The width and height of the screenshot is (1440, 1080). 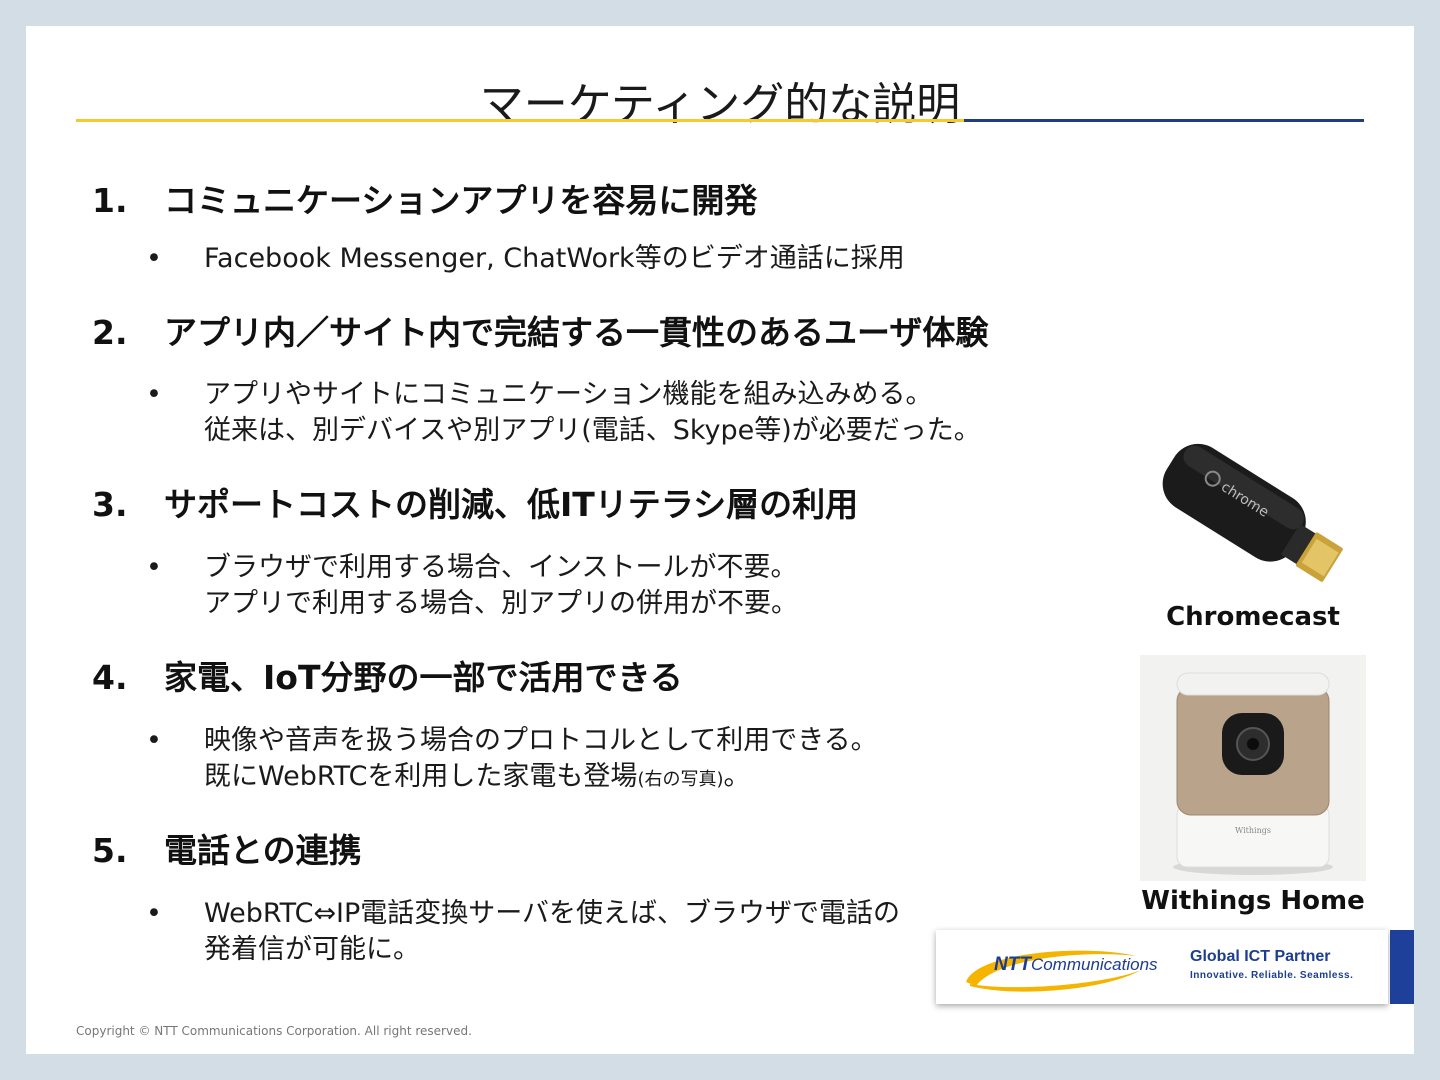 What do you see at coordinates (568, 394) in the screenshot?
I see `bullet-line: アプリやサイトにコミュニケーション機能を組み込みめる。` at bounding box center [568, 394].